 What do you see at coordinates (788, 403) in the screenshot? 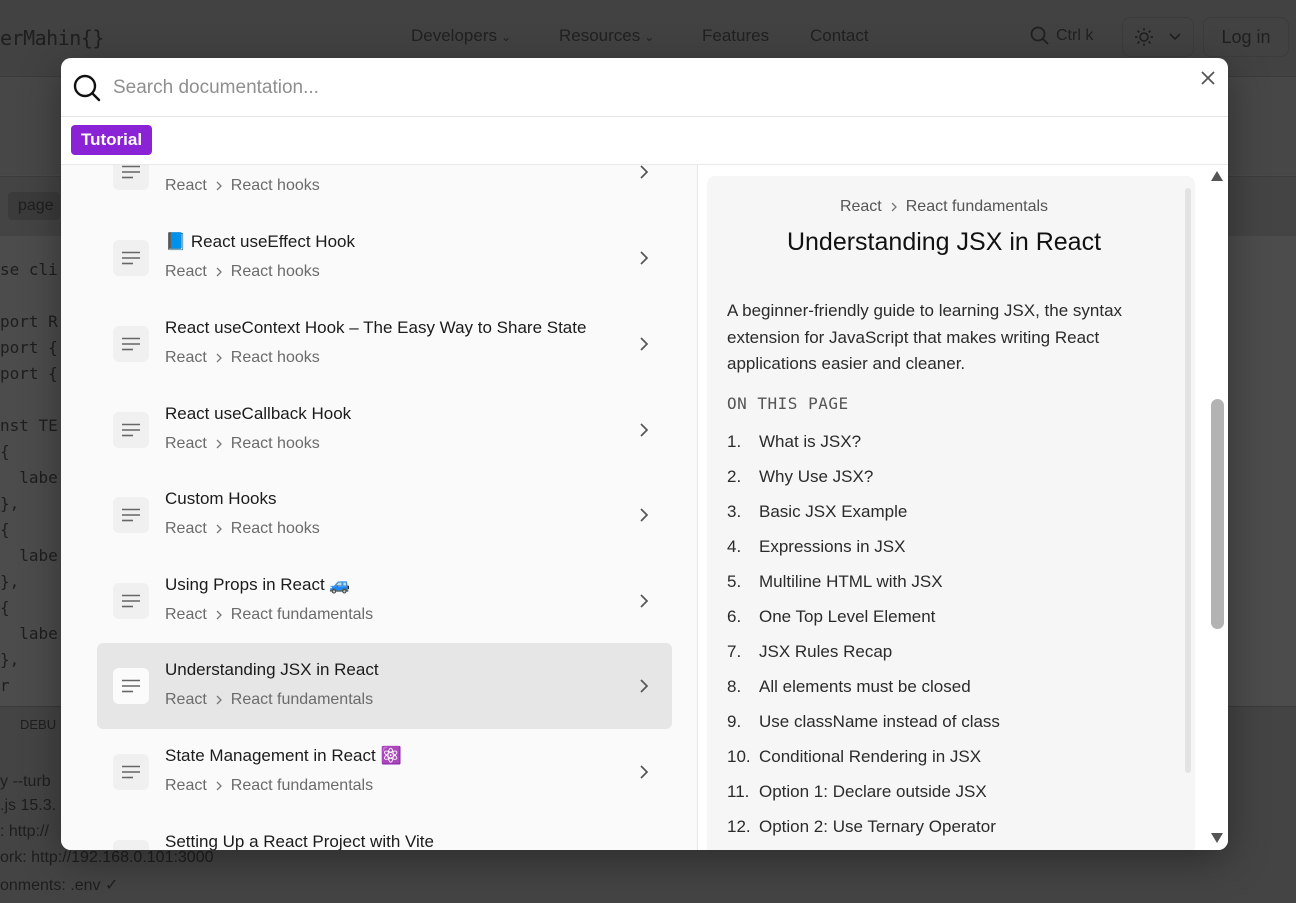
I see `on-this-page-heading: ON THIS PAGE` at bounding box center [788, 403].